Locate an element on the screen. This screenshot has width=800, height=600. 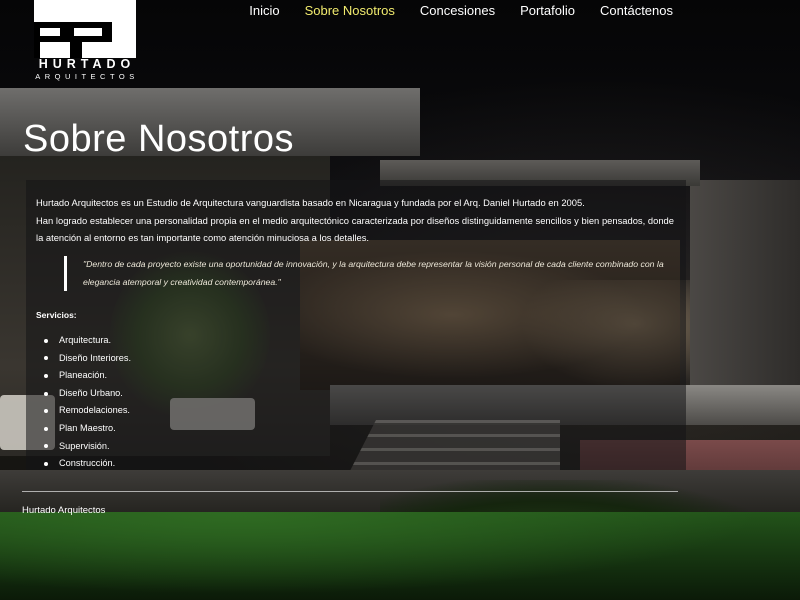
service-item: Plan Maestro. is located at coordinates (87, 429).